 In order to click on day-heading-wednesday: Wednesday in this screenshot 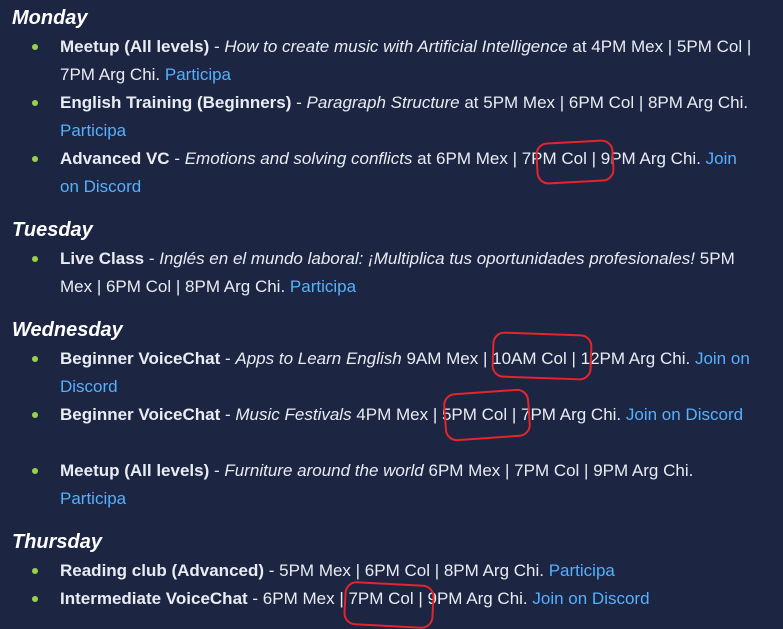, I will do `click(67, 330)`.